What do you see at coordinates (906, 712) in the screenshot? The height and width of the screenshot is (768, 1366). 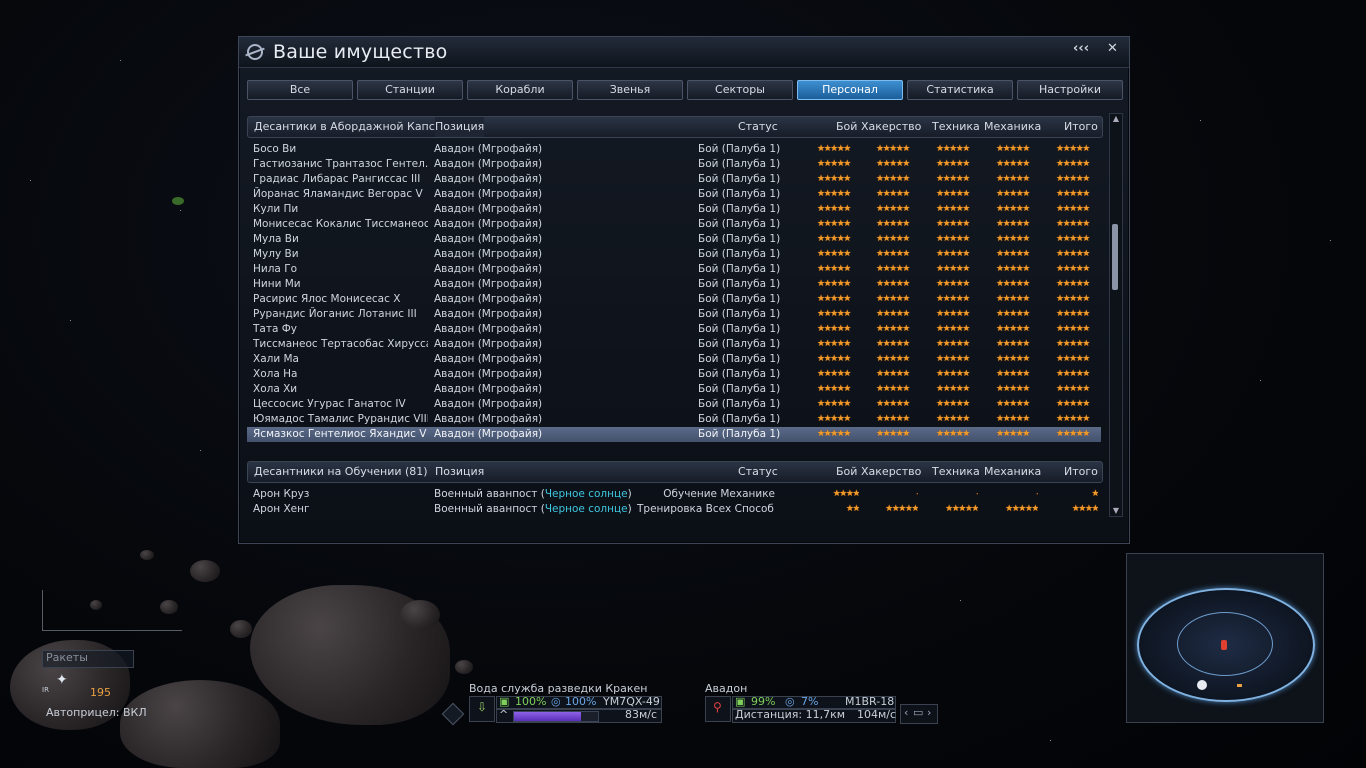 I see `chevron-left-icon: ‹` at bounding box center [906, 712].